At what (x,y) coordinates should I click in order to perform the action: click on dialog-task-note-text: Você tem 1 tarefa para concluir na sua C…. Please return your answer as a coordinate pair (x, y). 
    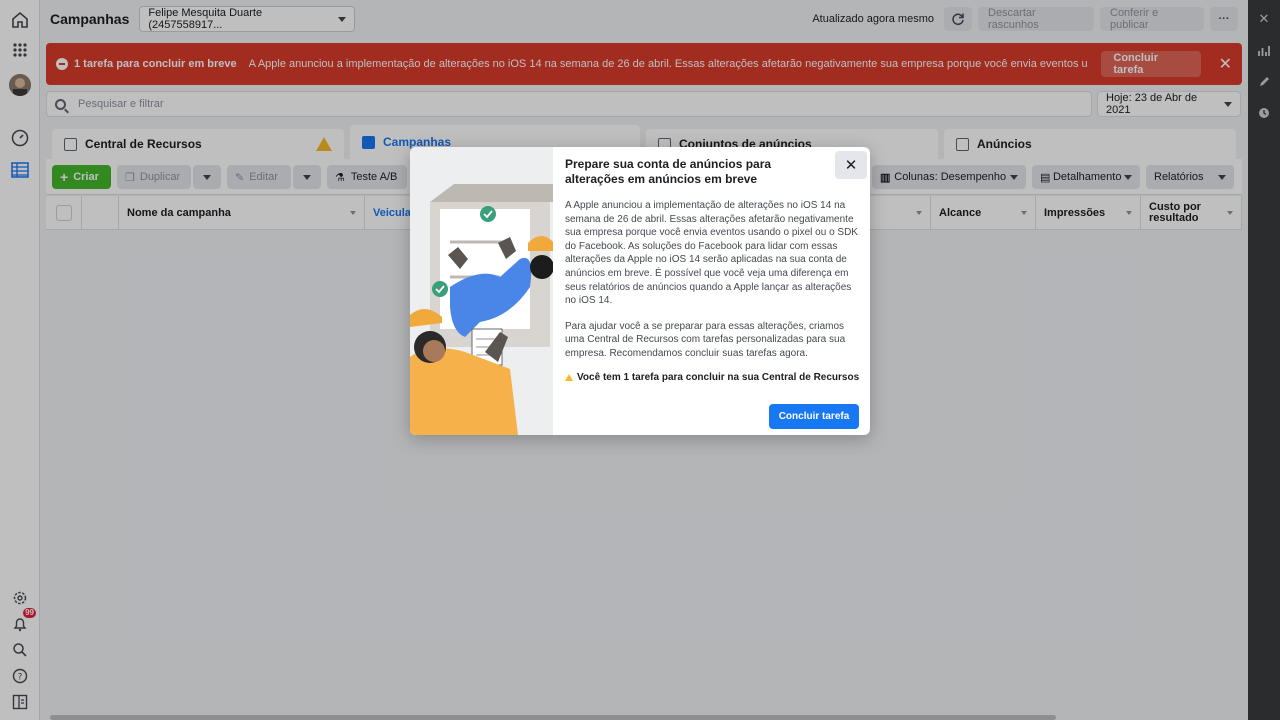
    Looking at the image, I should click on (718, 377).